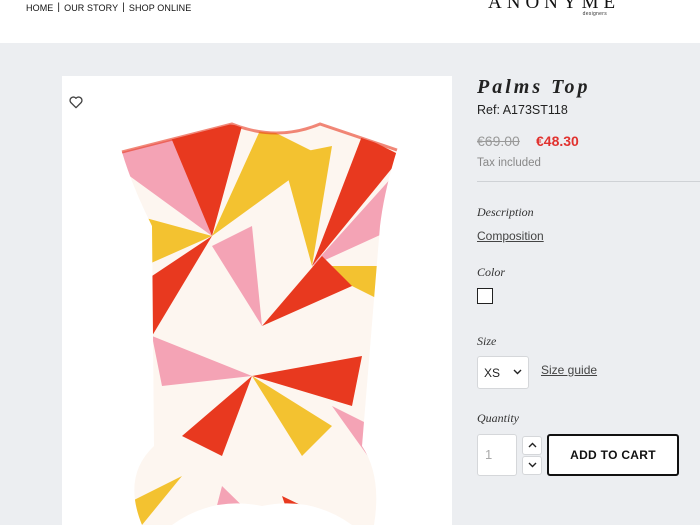  I want to click on heart-outline-icon, so click(76, 102).